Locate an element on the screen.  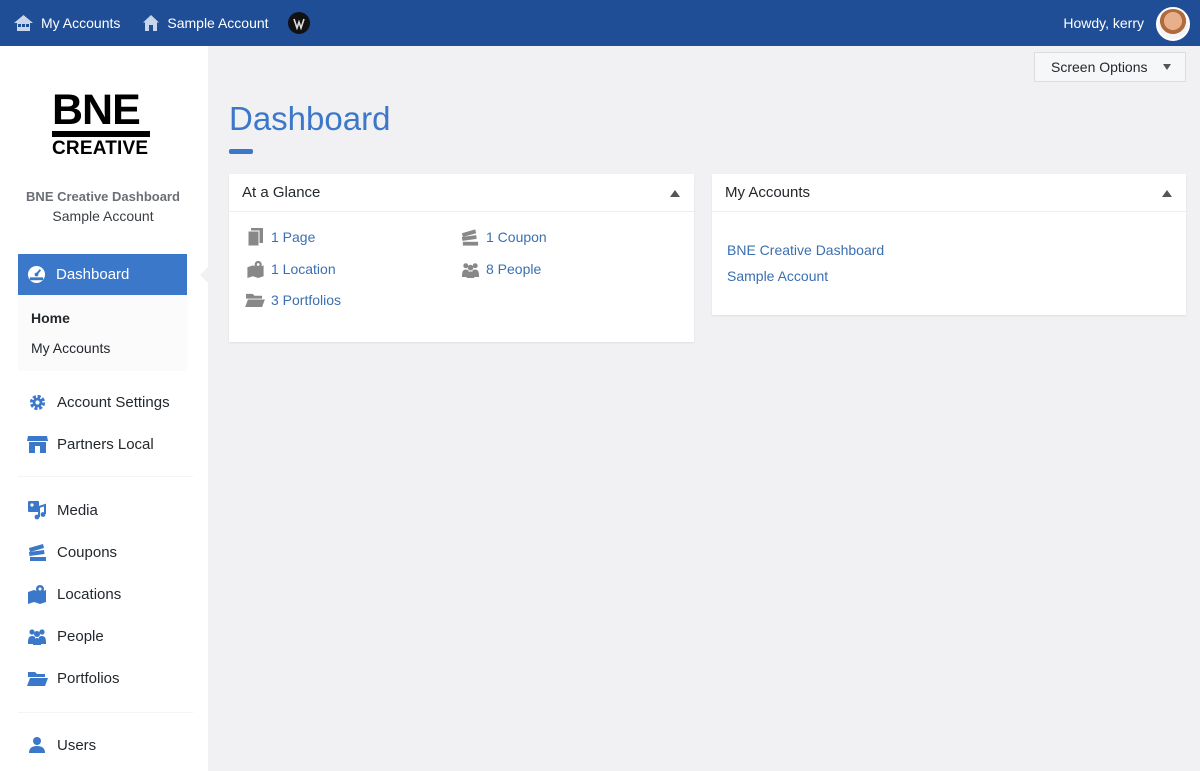
menu-item-label: Media is located at coordinates (77, 510).